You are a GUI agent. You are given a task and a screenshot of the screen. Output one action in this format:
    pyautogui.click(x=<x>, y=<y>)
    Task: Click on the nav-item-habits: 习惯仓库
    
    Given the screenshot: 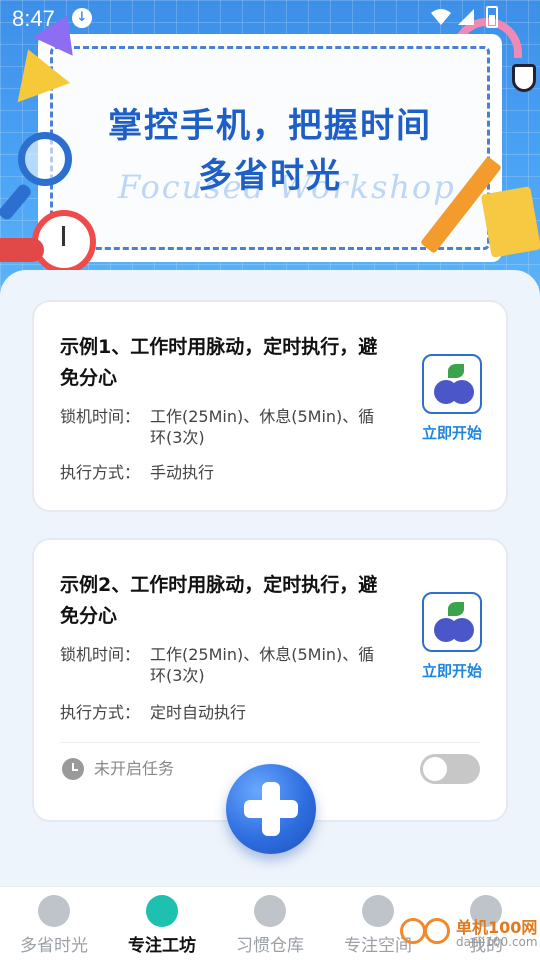 What is the action you would take?
    pyautogui.click(x=270, y=923)
    